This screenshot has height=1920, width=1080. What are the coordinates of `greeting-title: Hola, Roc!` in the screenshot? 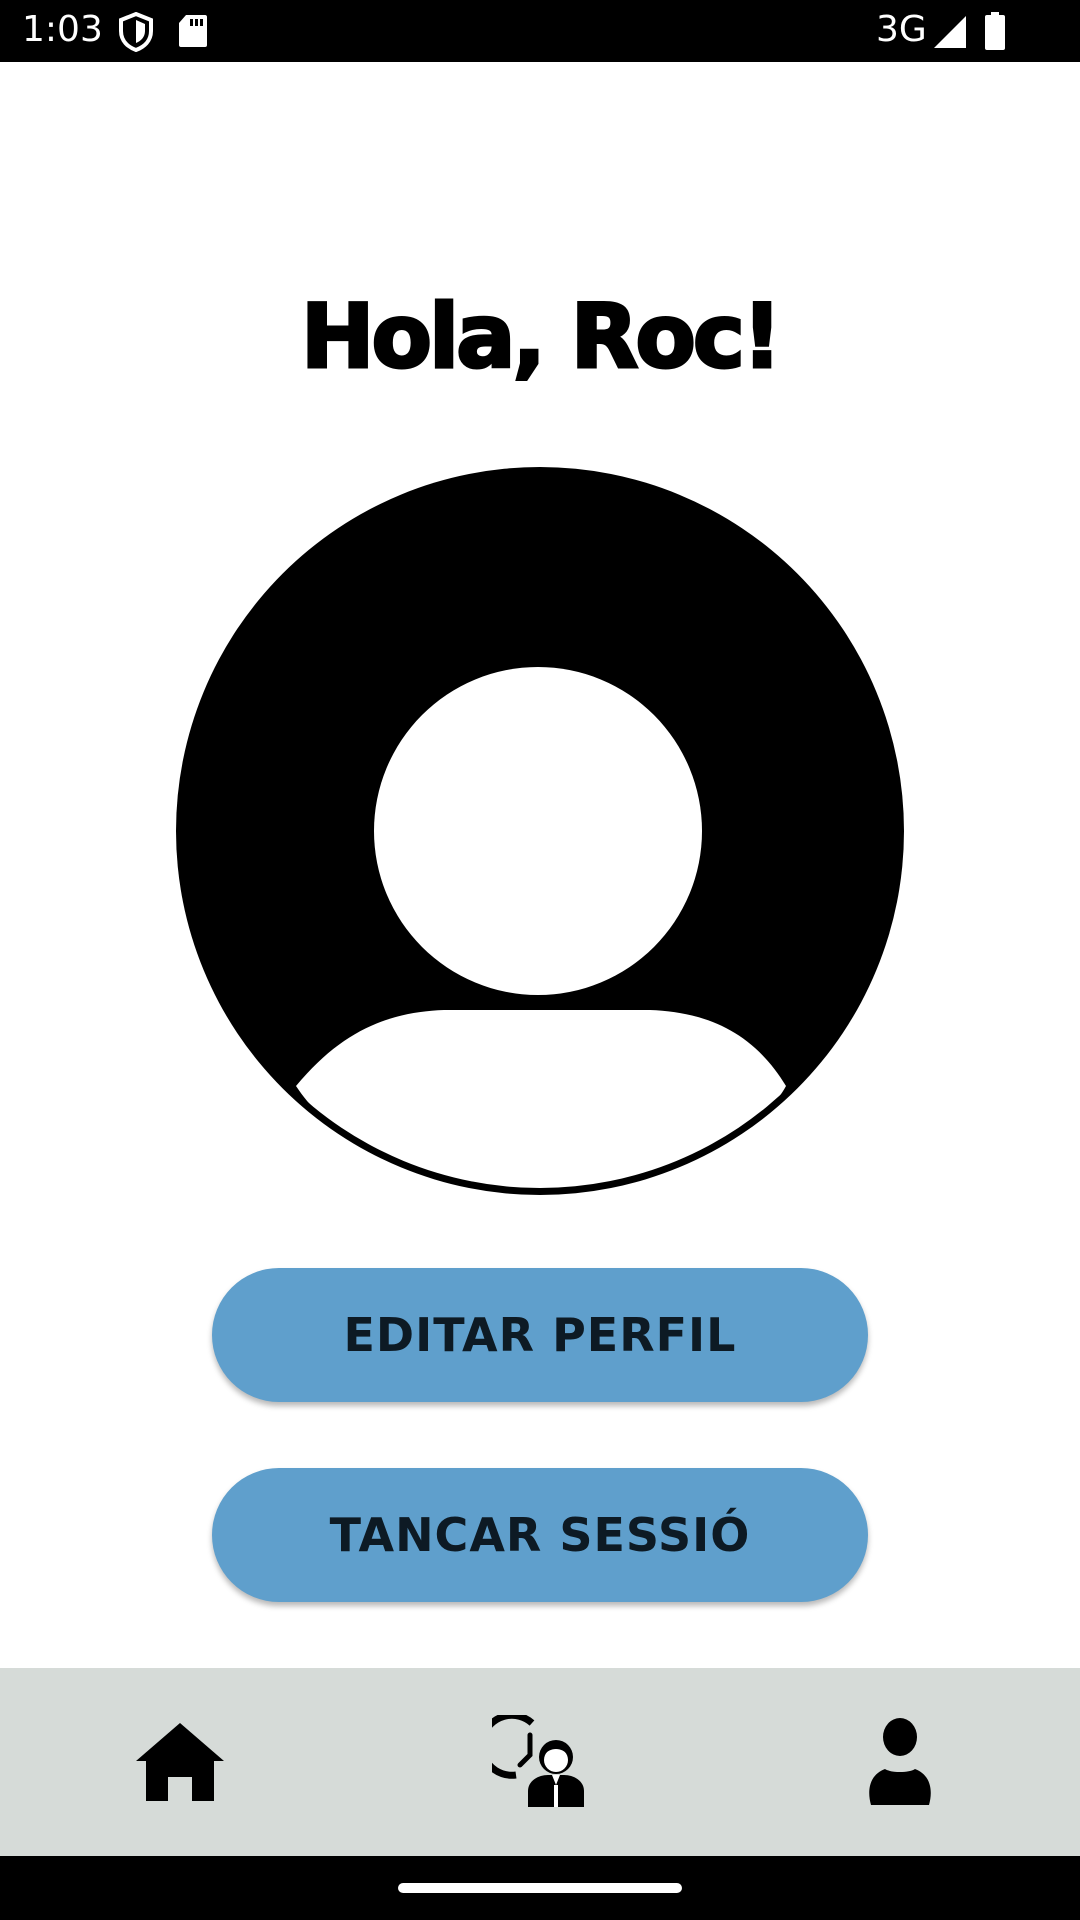 It's located at (541, 337).